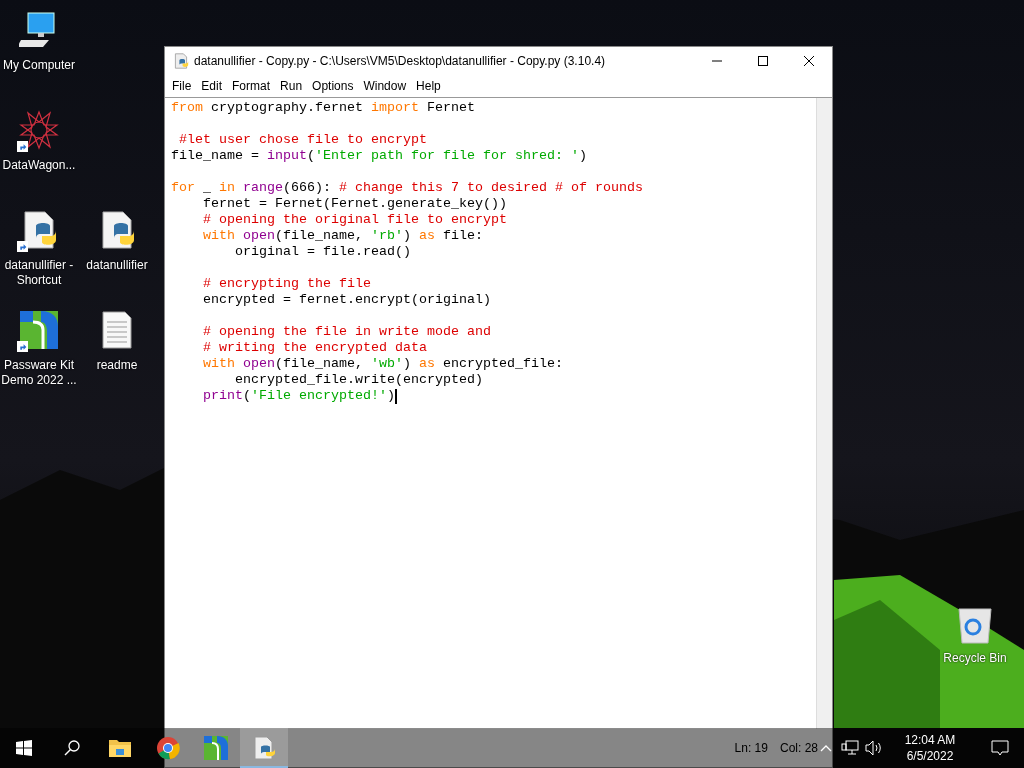 This screenshot has width=1024, height=768. Describe the element at coordinates (182, 86) in the screenshot. I see `menu-item: File` at that location.